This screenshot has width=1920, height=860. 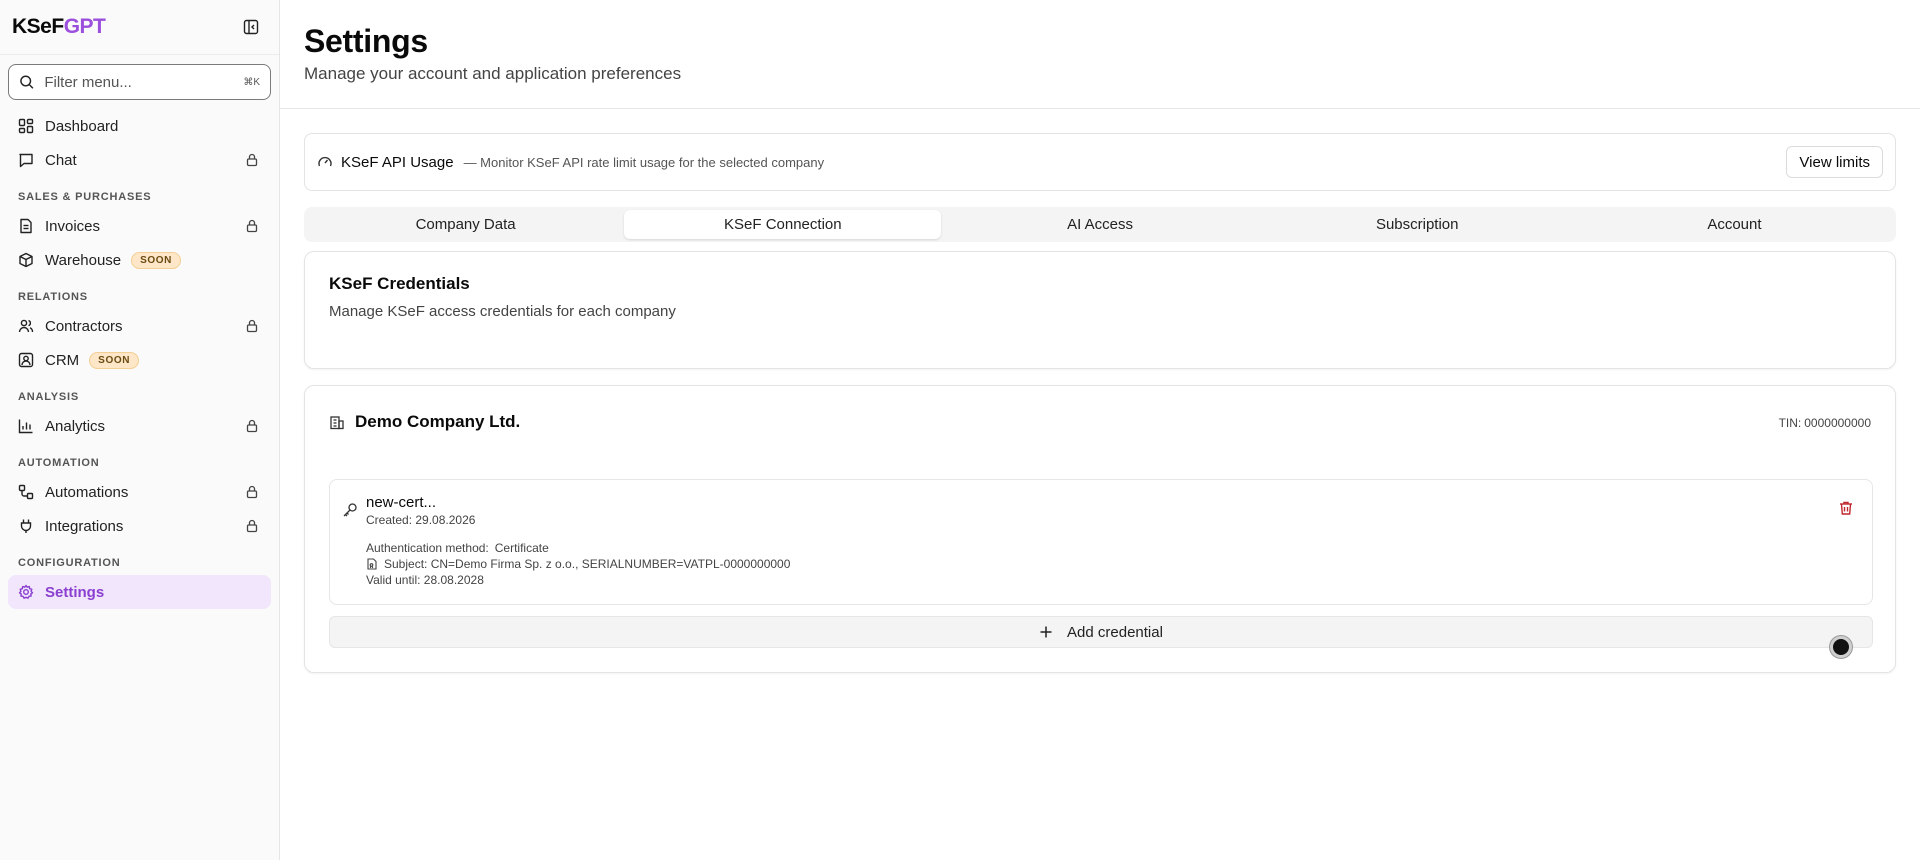 What do you see at coordinates (427, 548) in the screenshot?
I see `auth-method-label: Authentication method:` at bounding box center [427, 548].